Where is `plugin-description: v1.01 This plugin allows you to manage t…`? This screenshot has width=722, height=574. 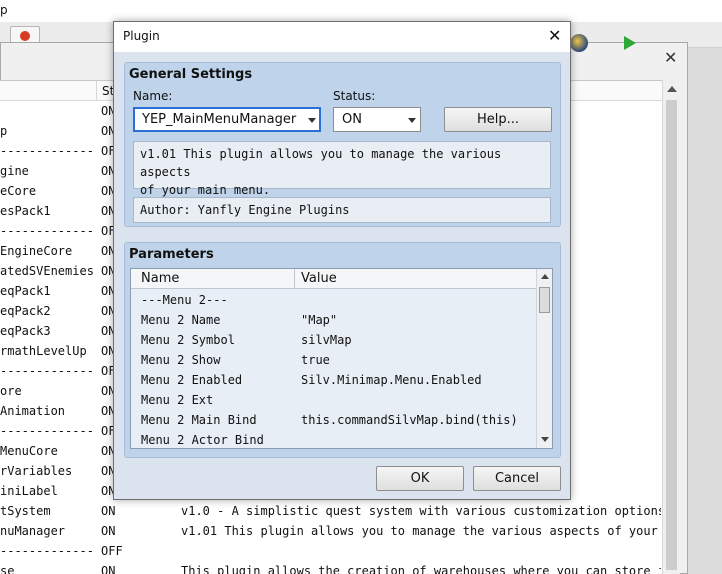 plugin-description: v1.01 This plugin allows you to manage t… is located at coordinates (342, 169).